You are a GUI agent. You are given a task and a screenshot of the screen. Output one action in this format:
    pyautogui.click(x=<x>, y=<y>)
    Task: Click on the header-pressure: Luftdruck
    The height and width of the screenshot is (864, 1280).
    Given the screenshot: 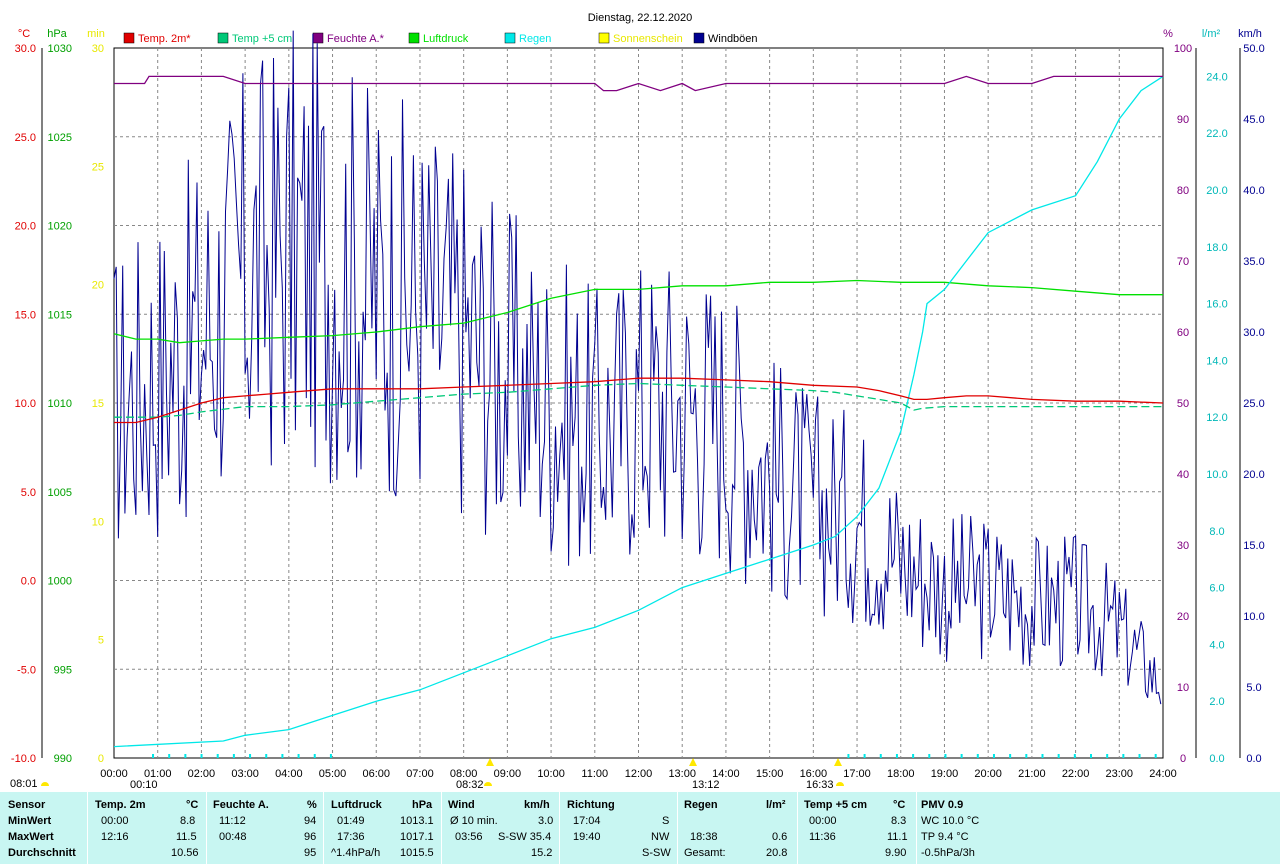 What is the action you would take?
    pyautogui.click(x=356, y=805)
    